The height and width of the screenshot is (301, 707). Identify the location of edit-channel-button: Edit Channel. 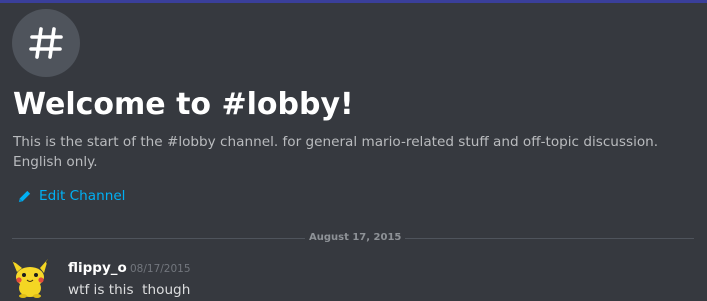
(71, 196).